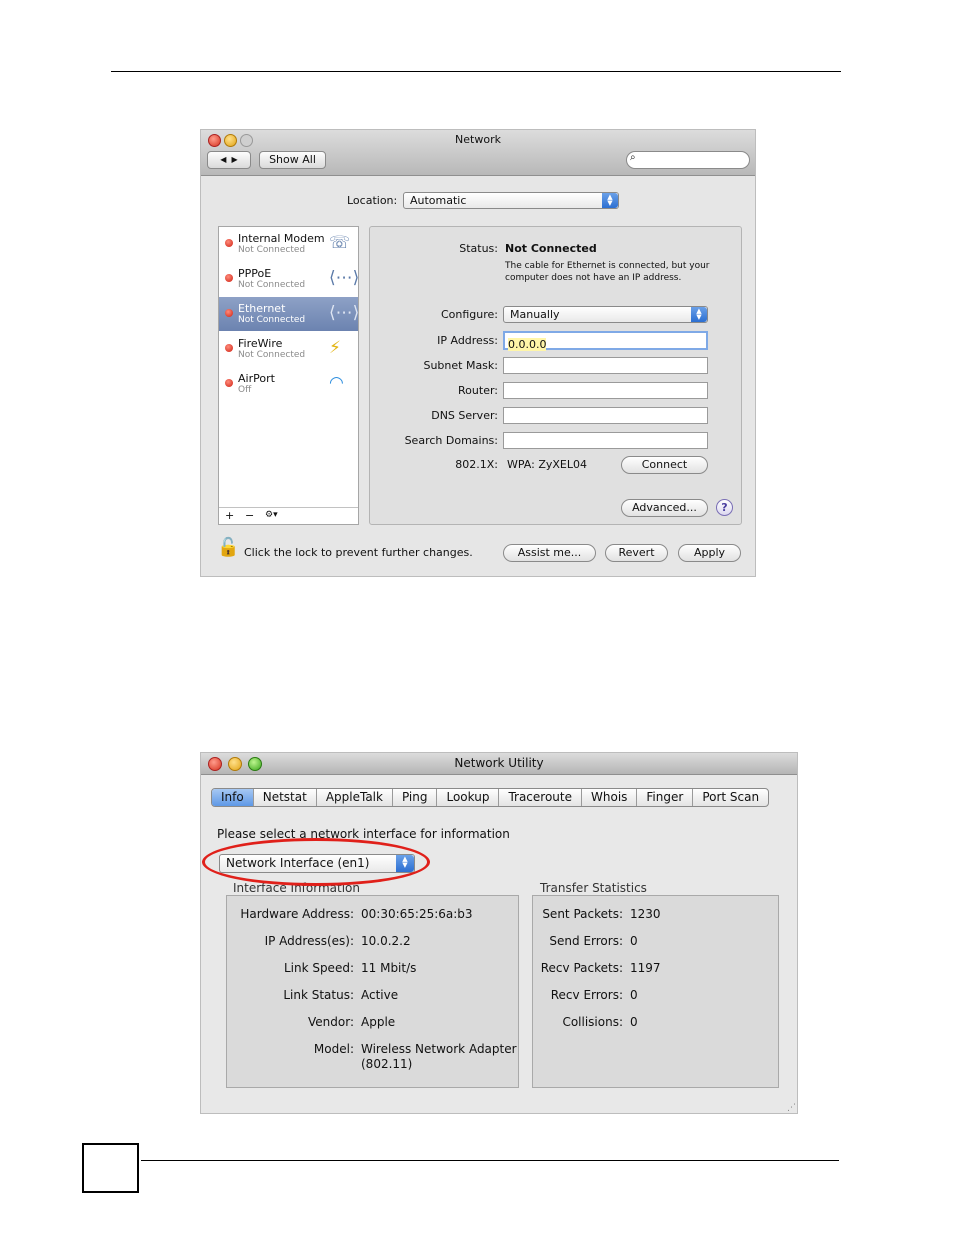  I want to click on service-list-footer: + − ⚙▾, so click(288, 516).